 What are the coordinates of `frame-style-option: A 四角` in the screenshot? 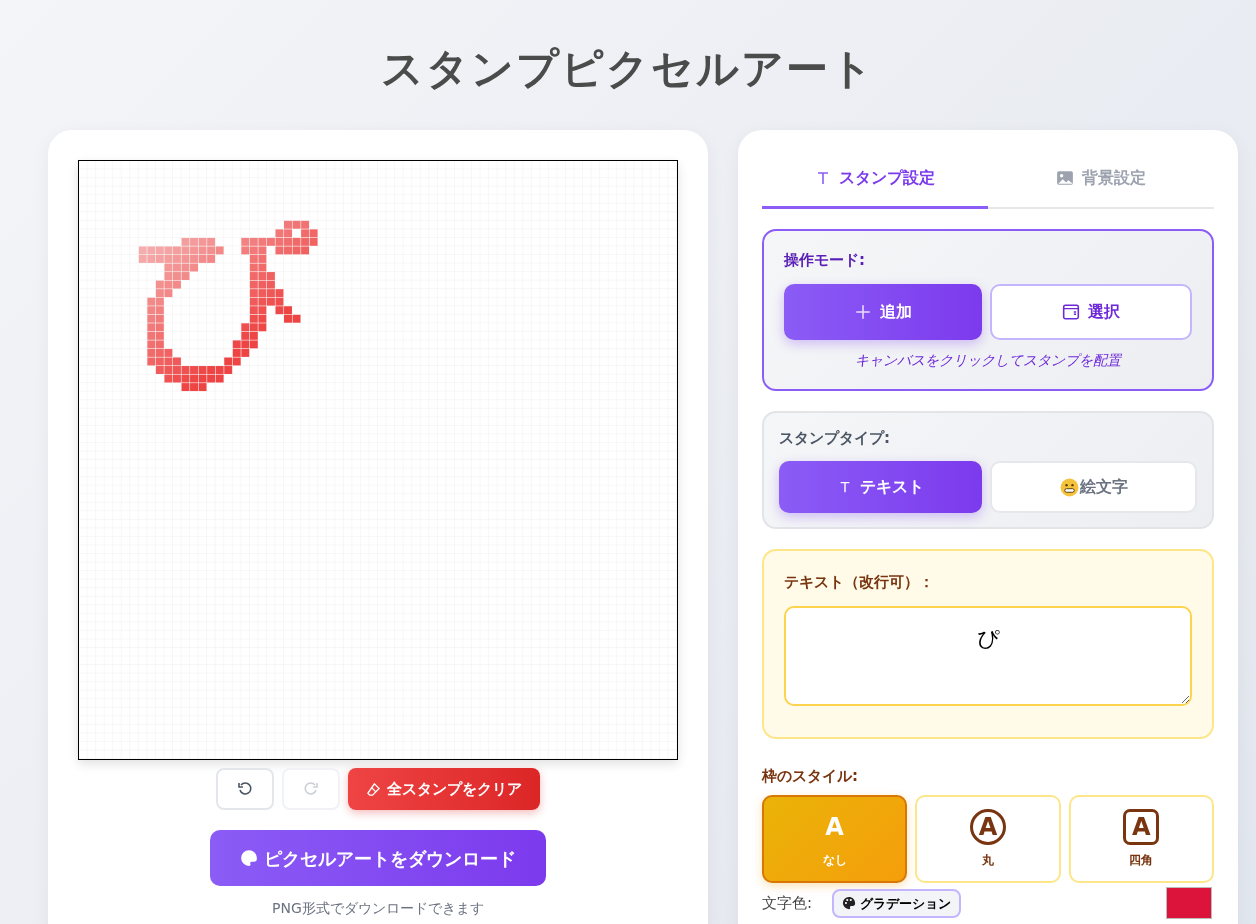 It's located at (1141, 839).